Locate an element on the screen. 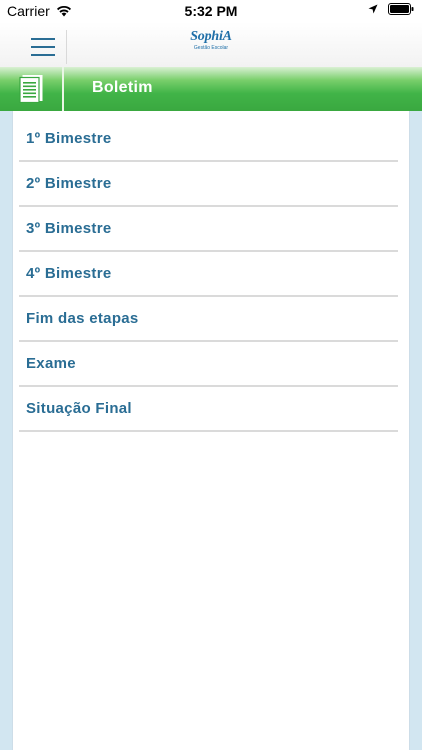 Image resolution: width=422 pixels, height=750 pixels. status-bar: Carrier 5:32 PM is located at coordinates (211, 11).